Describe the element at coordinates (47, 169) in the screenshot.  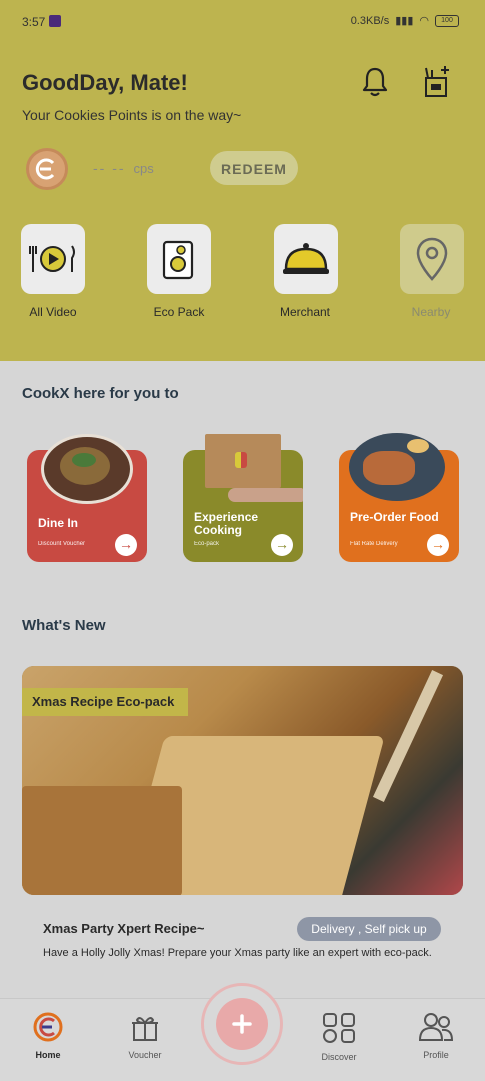
I see `cookies-coin-icon` at that location.